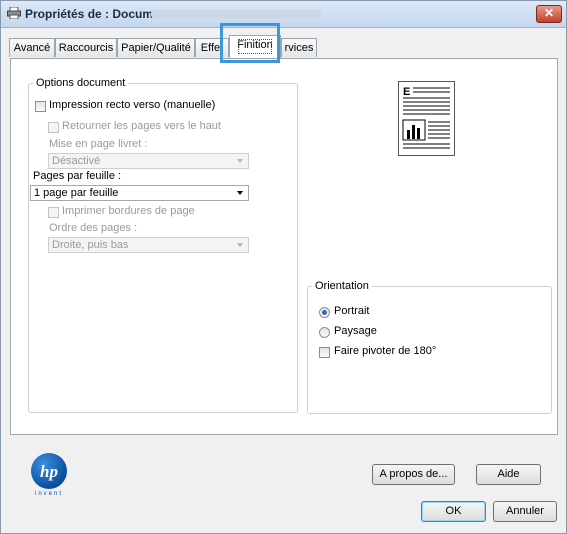  What do you see at coordinates (148, 161) in the screenshot?
I see `booklet-select: Désactivé` at bounding box center [148, 161].